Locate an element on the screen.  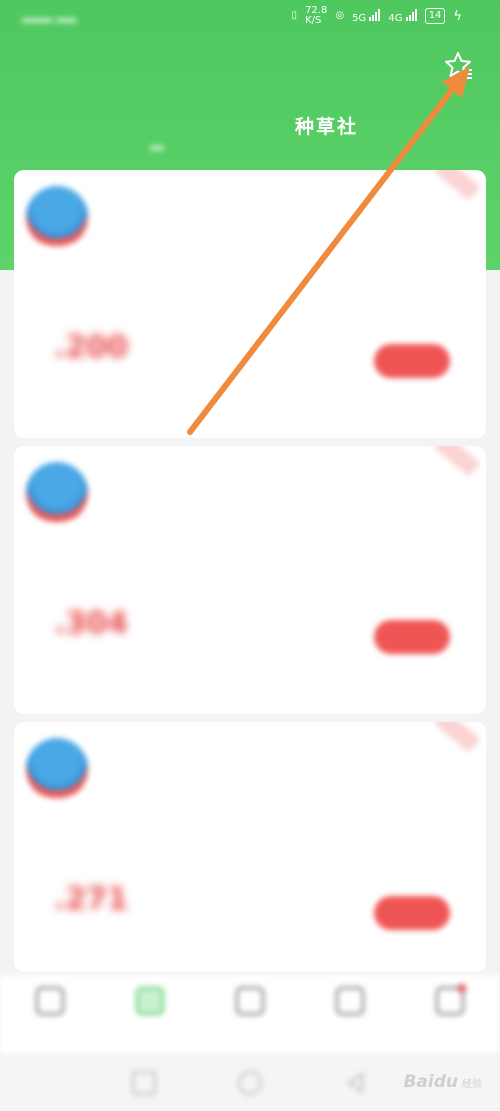
network-speed: 72.8 K/S is located at coordinates (316, 16).